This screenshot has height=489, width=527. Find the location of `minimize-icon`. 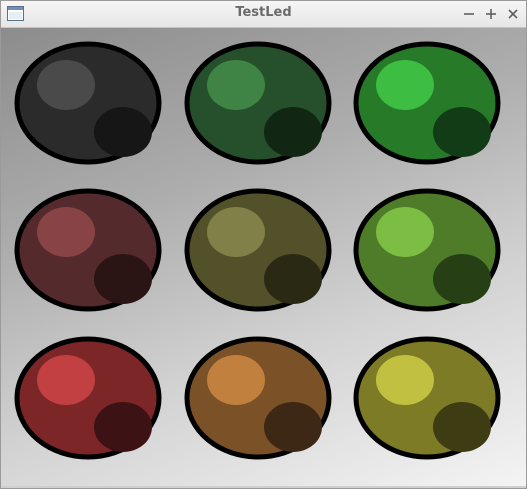

minimize-icon is located at coordinates (469, 14).